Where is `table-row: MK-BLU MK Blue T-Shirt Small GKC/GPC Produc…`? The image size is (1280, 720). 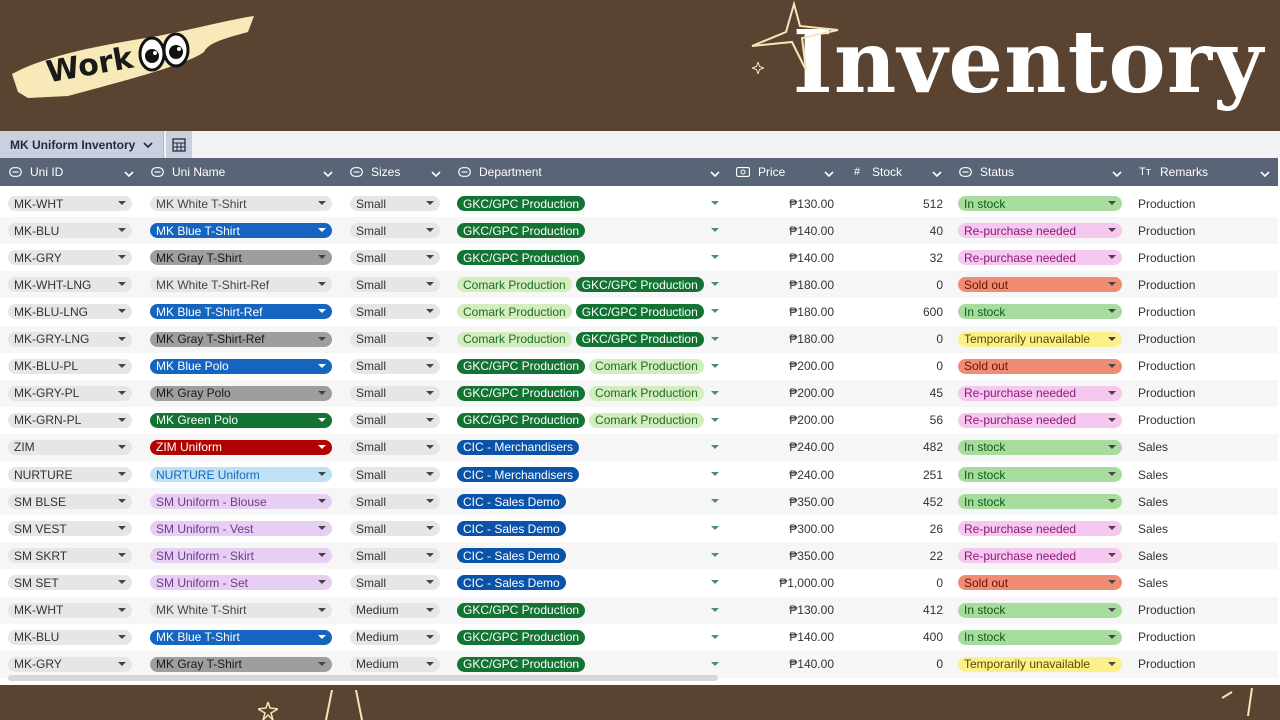 table-row: MK-BLU MK Blue T-Shirt Small GKC/GPC Produc… is located at coordinates (639, 231).